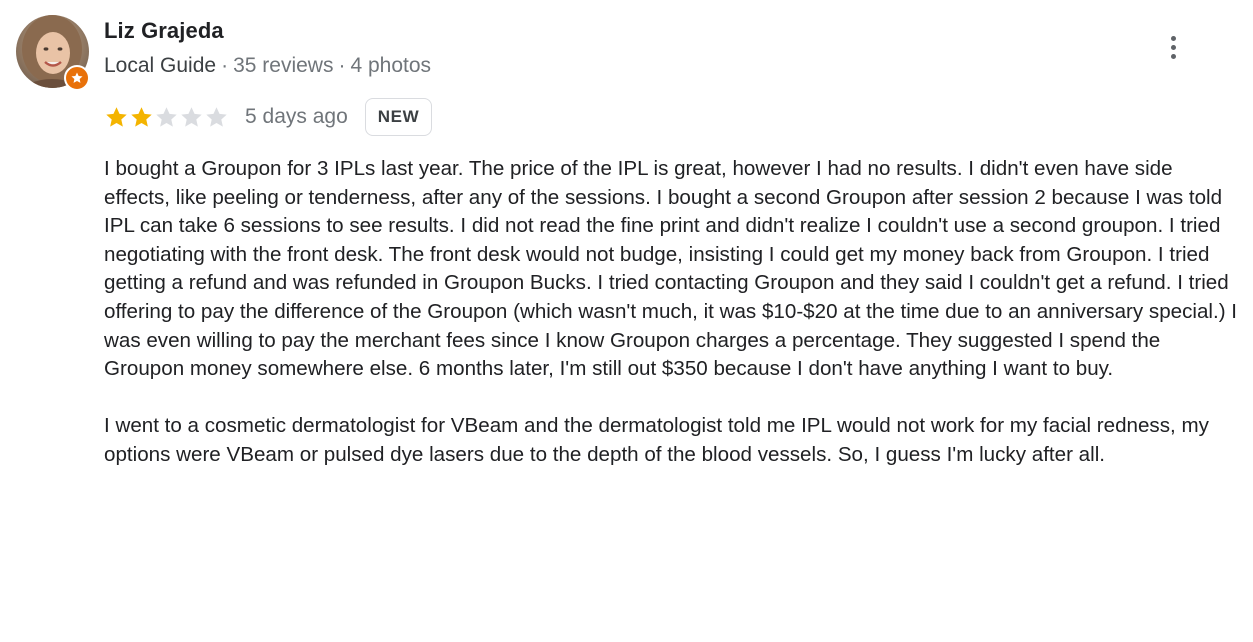 The width and height of the screenshot is (1253, 642). I want to click on rating-row: 5 days ago NEW, so click(268, 117).